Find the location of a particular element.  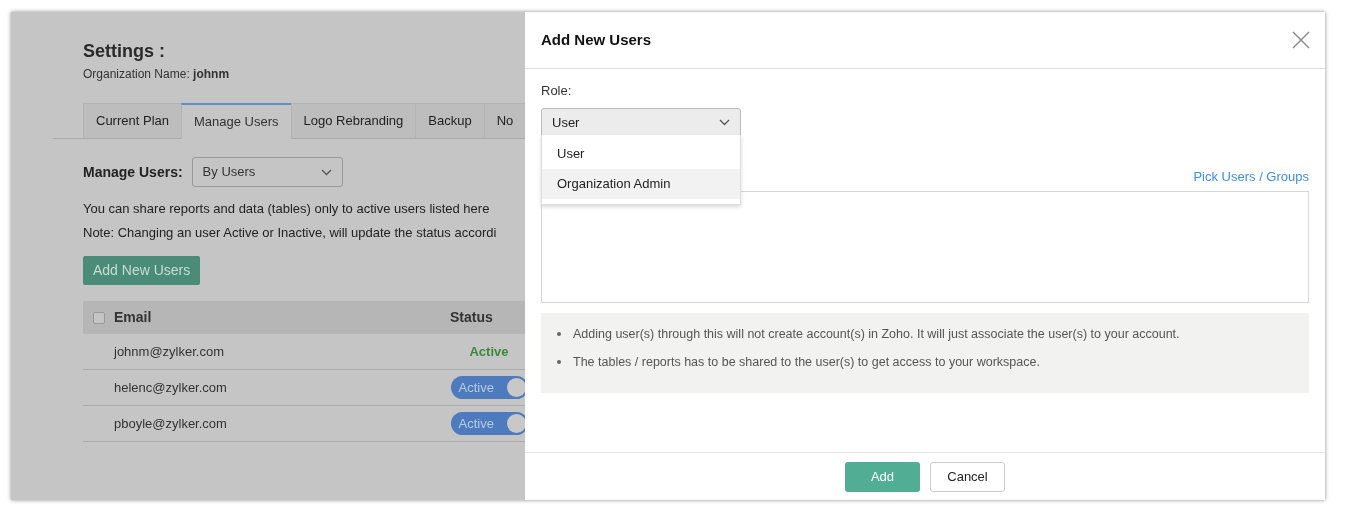

organization-name: Organization Name: johnm is located at coordinates (157, 74).